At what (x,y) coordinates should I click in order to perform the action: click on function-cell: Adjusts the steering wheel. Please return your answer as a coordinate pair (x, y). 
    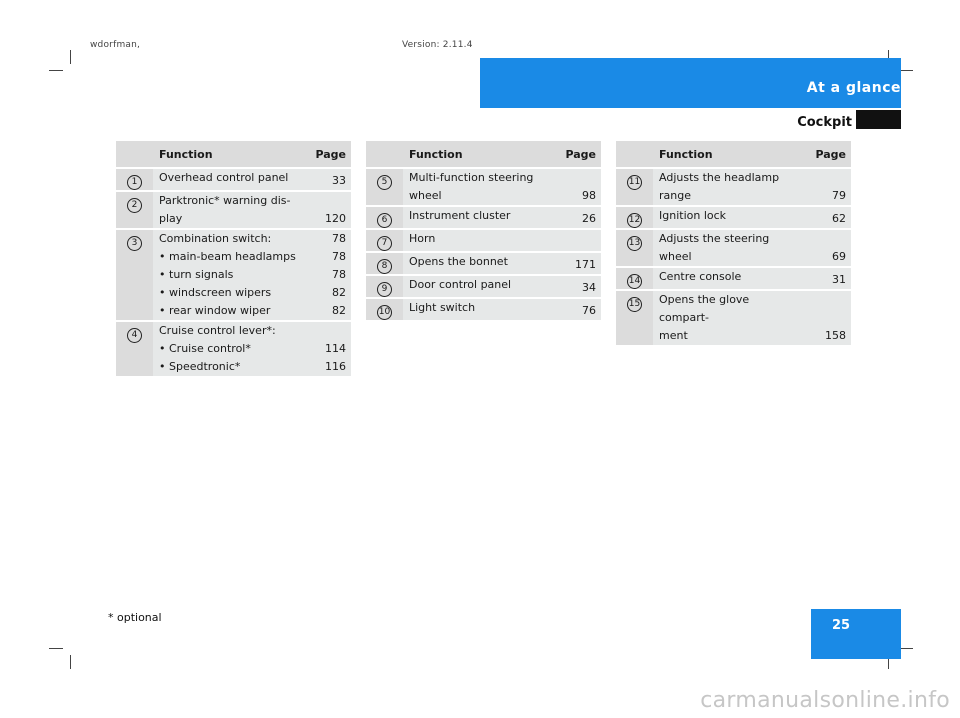
    Looking at the image, I should click on (727, 247).